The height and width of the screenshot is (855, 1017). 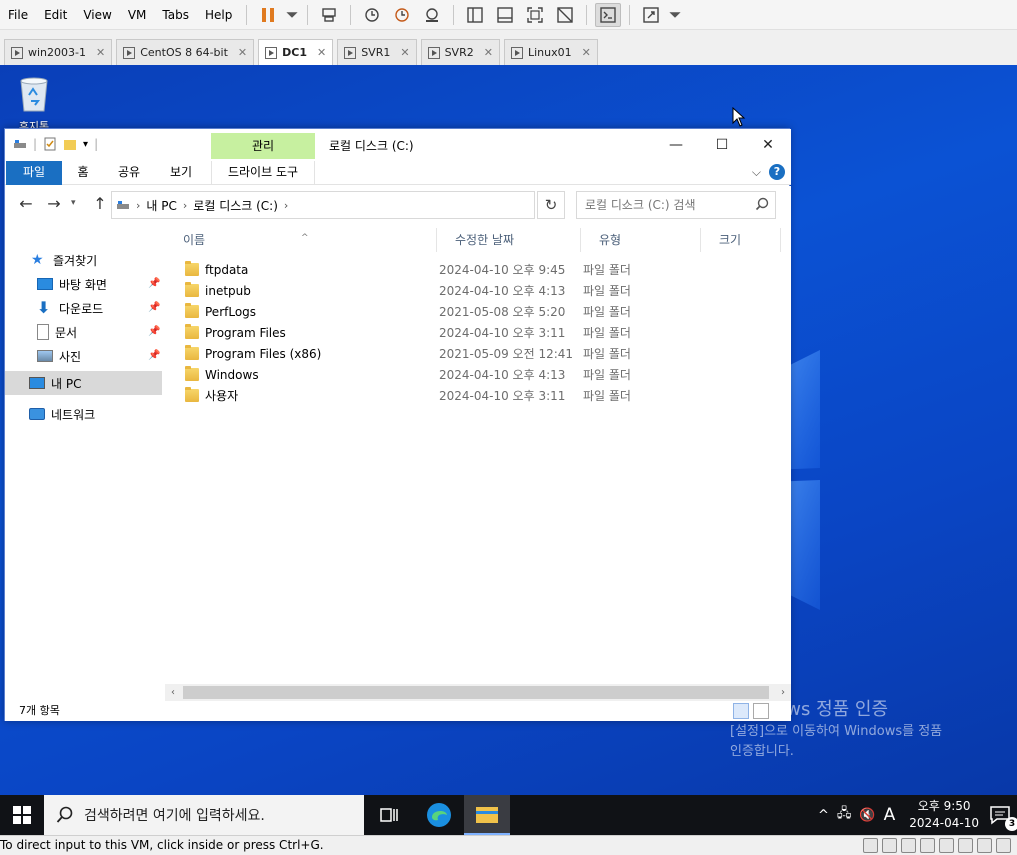 I want to click on tab-home: 홈, so click(x=83, y=173).